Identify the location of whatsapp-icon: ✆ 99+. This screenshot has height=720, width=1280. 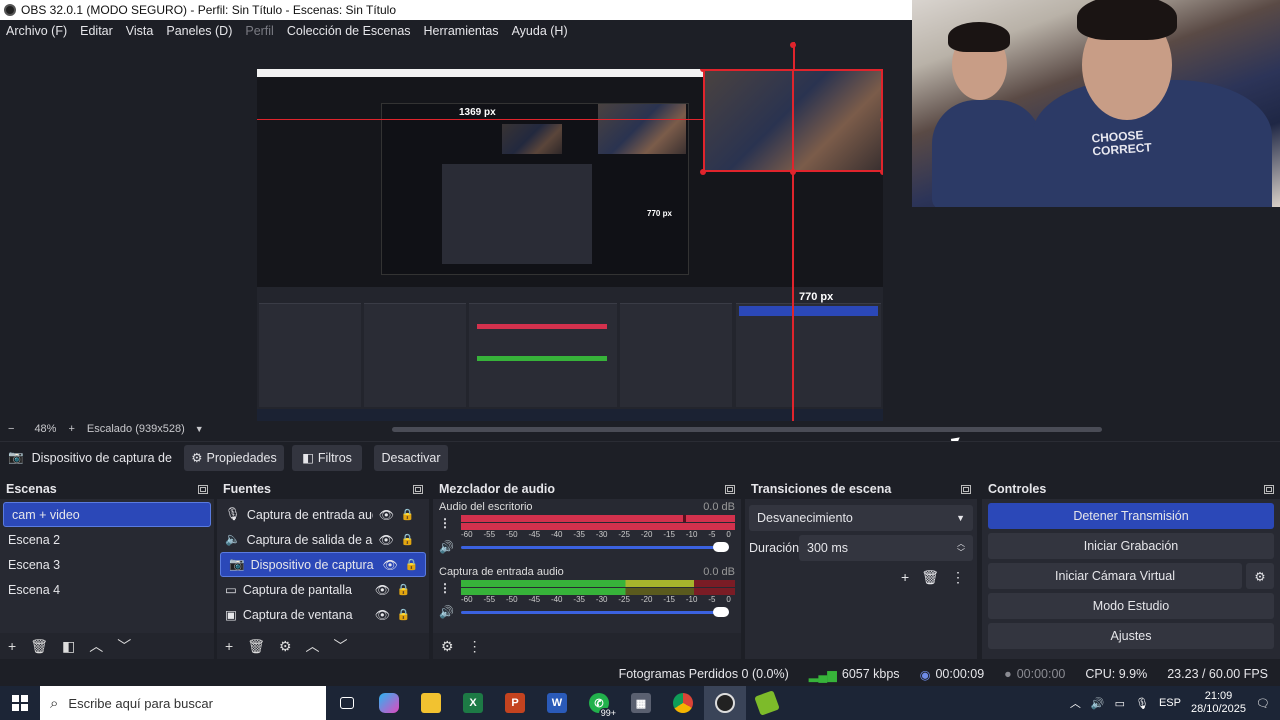
(599, 703).